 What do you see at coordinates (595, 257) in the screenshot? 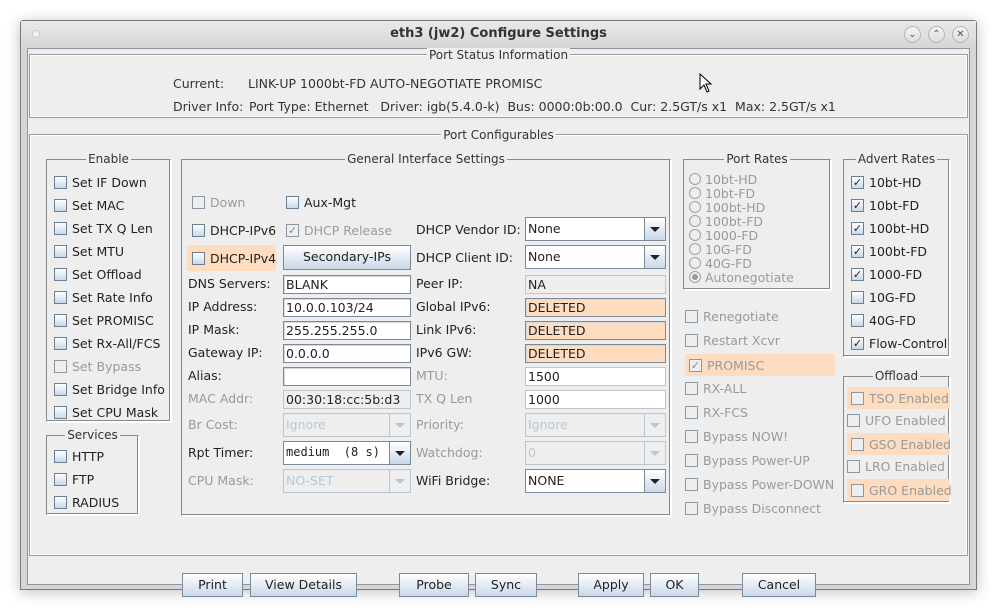
I see `dhcp-client-id-select: None` at bounding box center [595, 257].